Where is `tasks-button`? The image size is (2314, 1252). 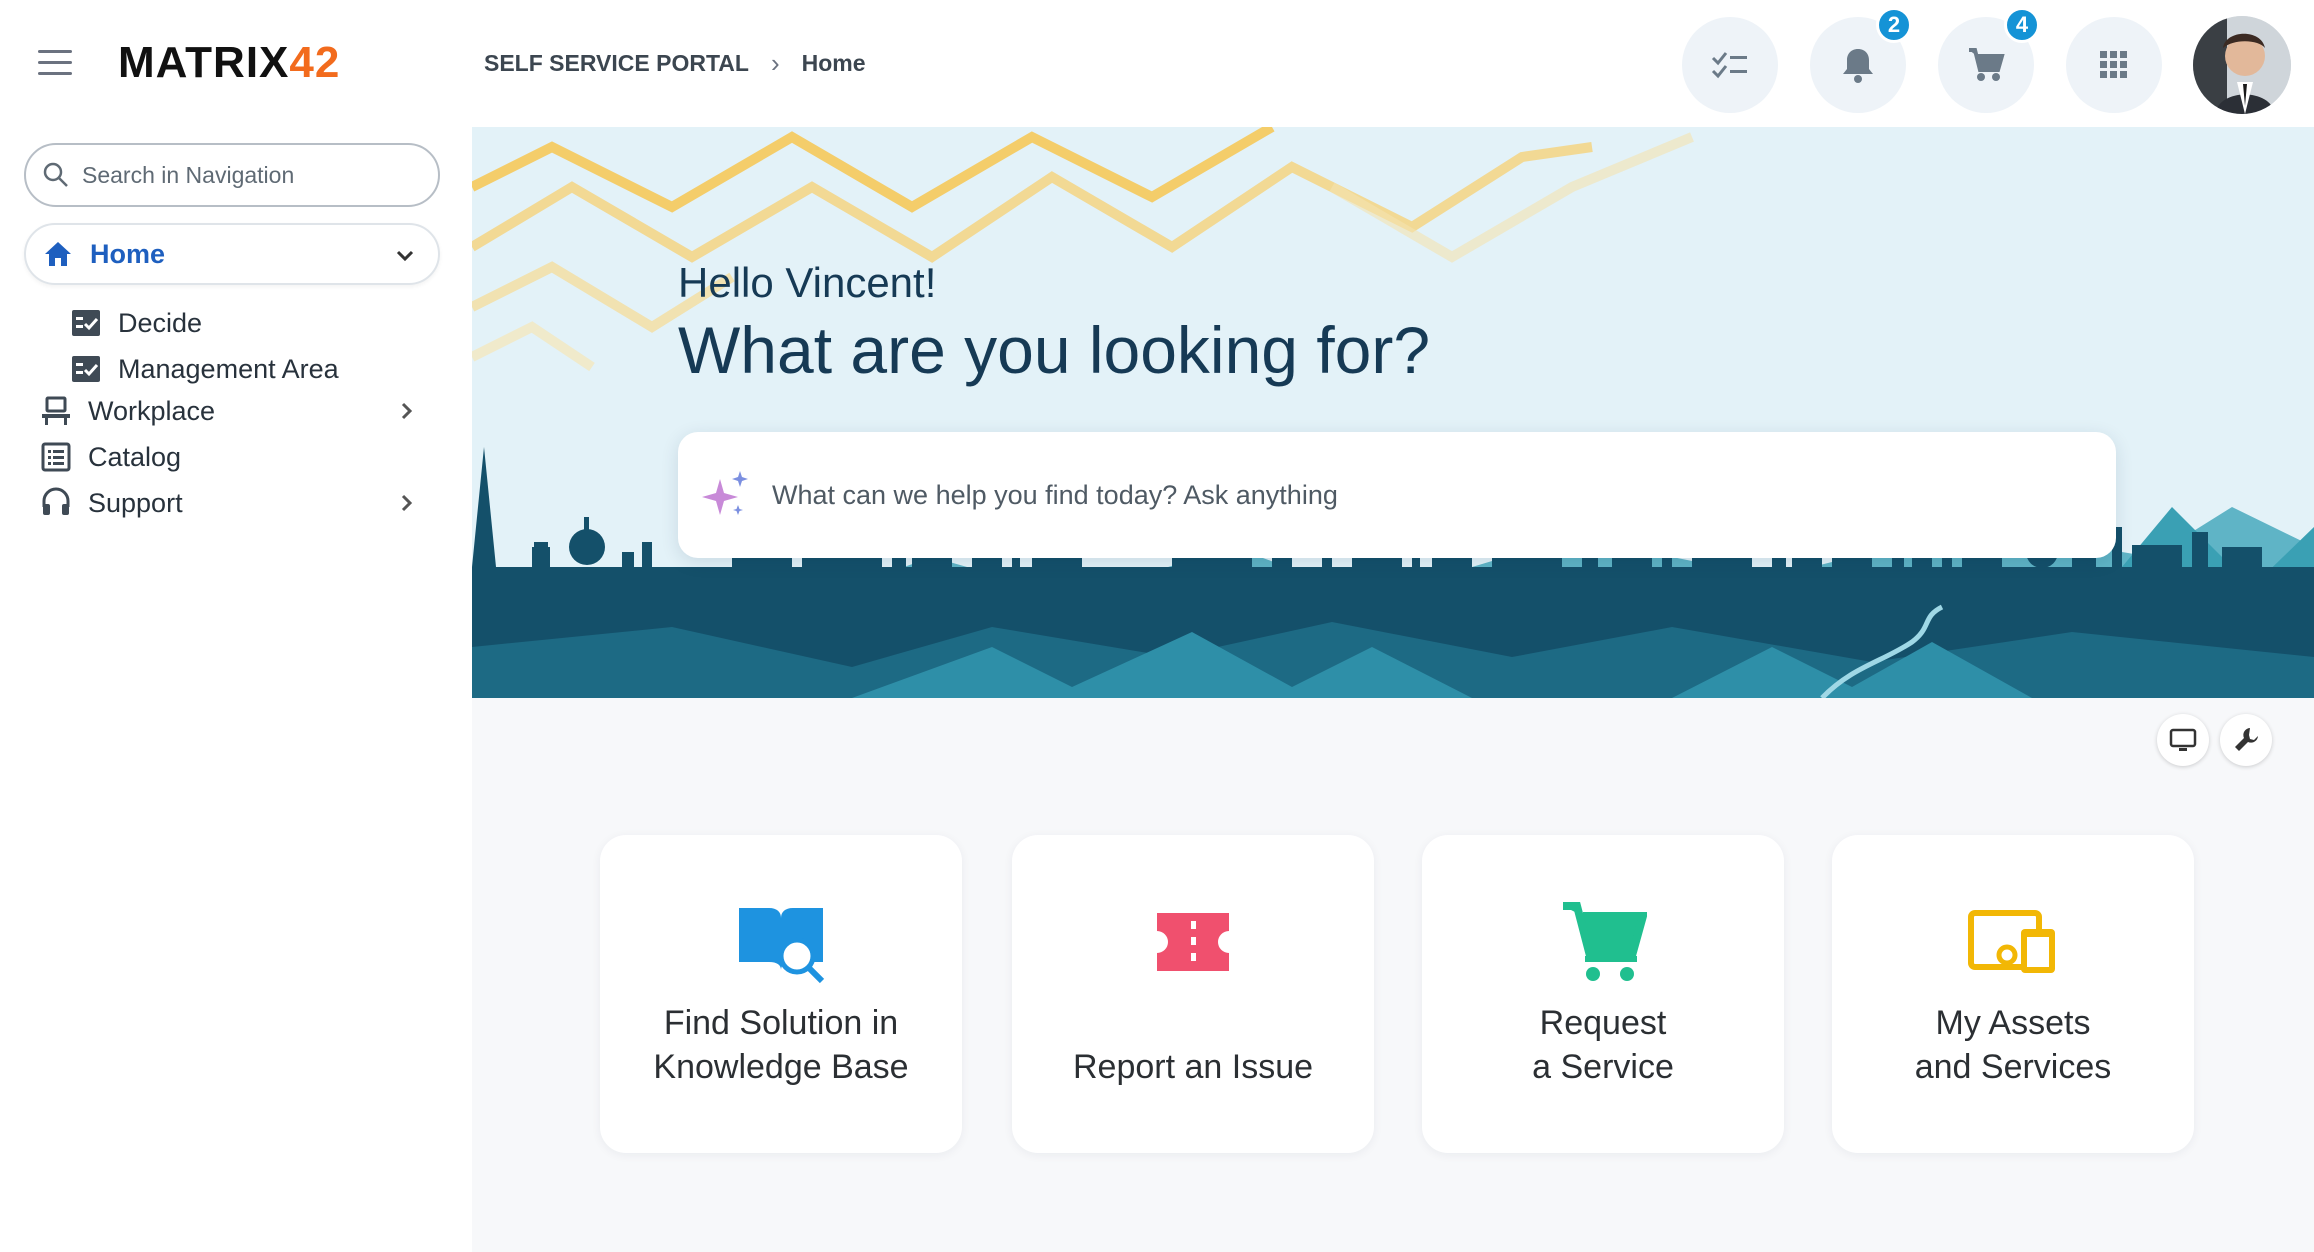 tasks-button is located at coordinates (1730, 65).